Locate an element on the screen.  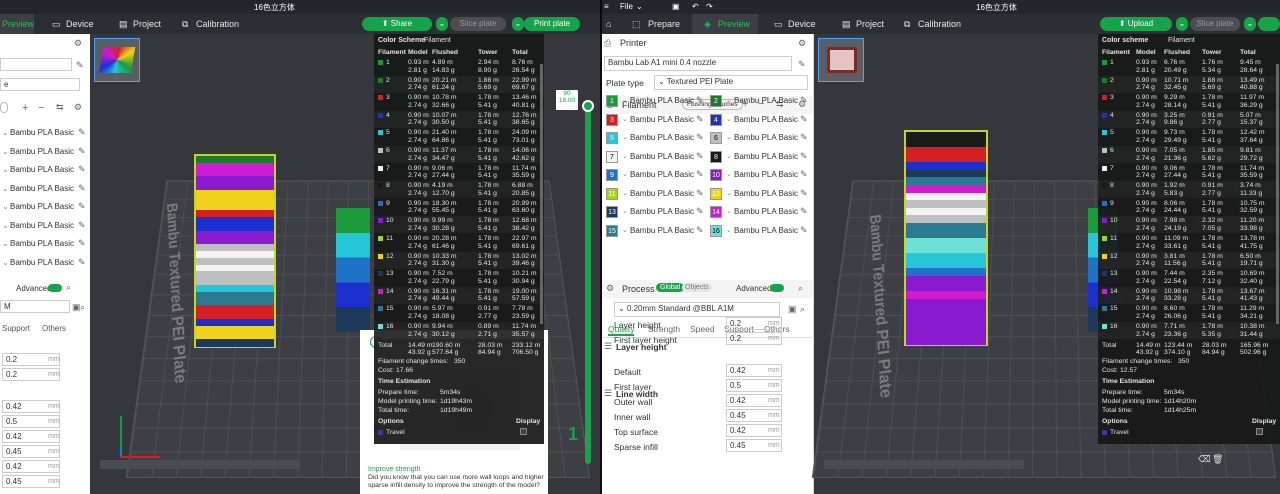
save-icon: ▣ is located at coordinates (676, 6).